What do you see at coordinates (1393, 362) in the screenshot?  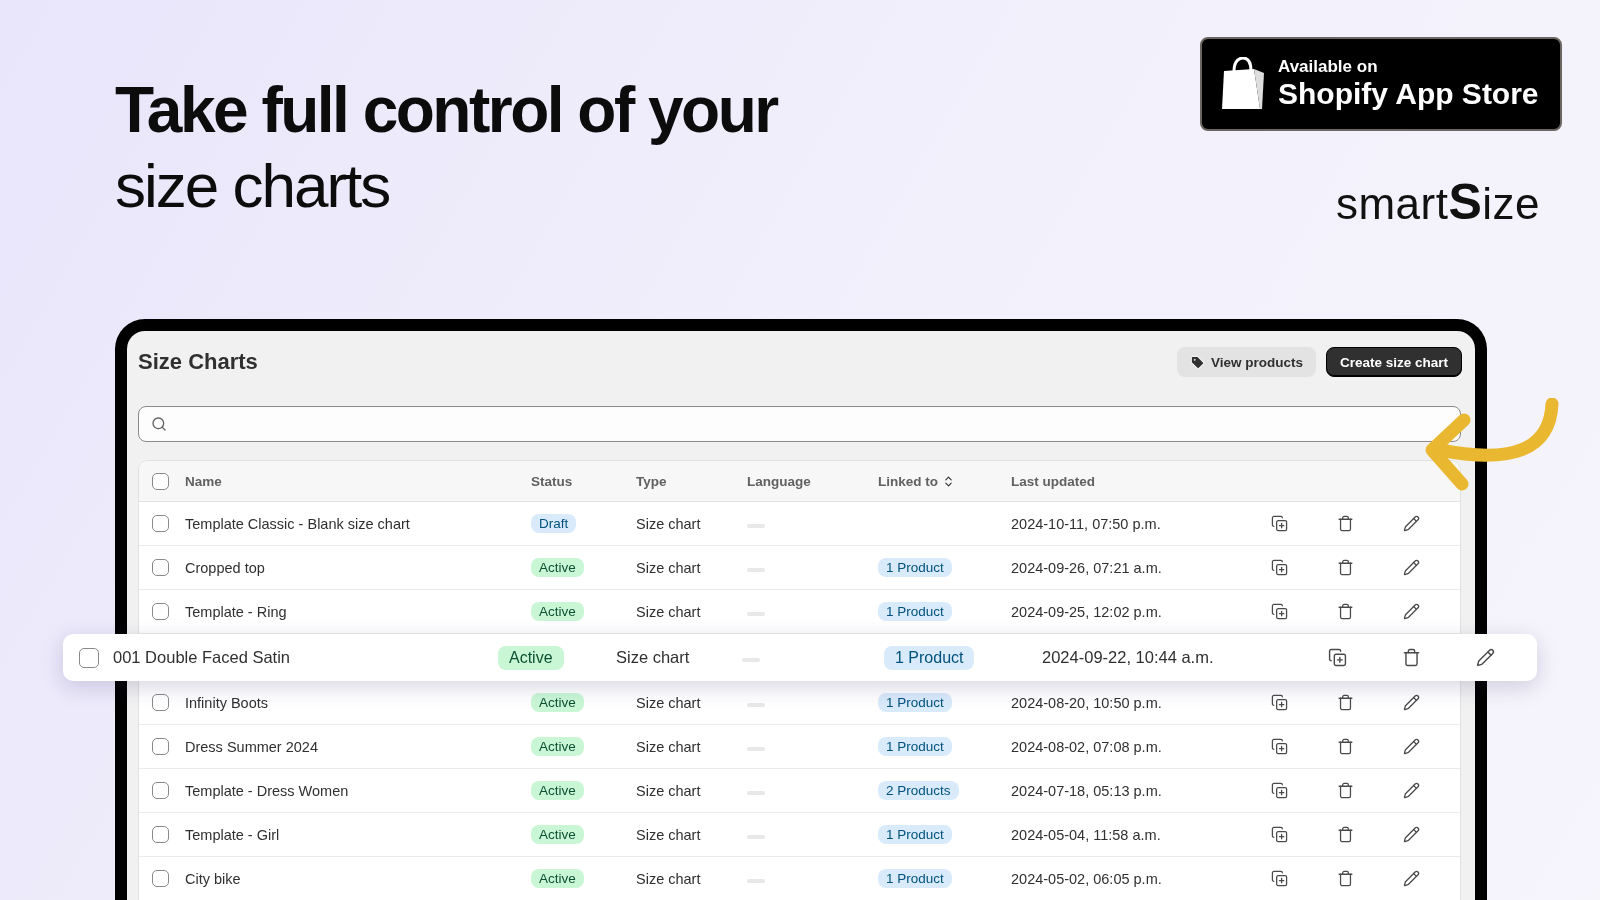 I see `create-button: Create size chart` at bounding box center [1393, 362].